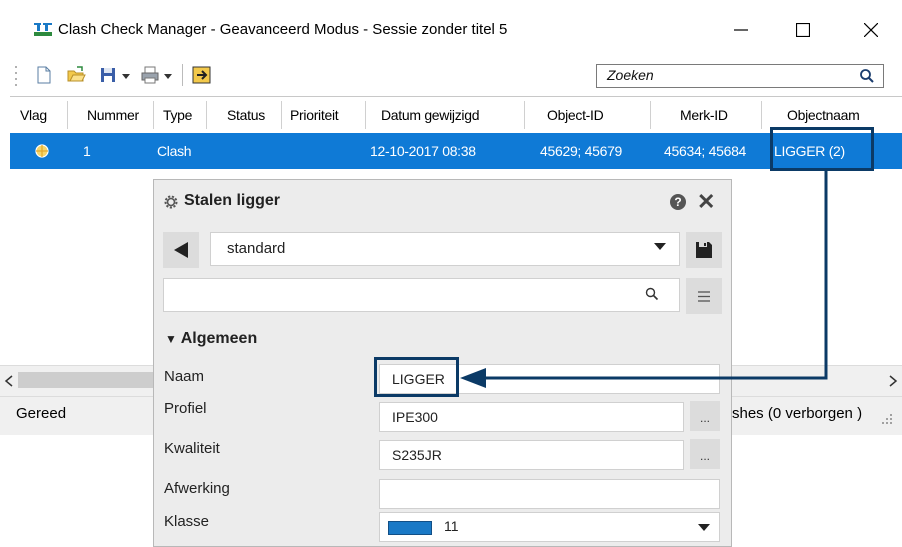  What do you see at coordinates (174, 151) in the screenshot?
I see `cell-type: Clash` at bounding box center [174, 151].